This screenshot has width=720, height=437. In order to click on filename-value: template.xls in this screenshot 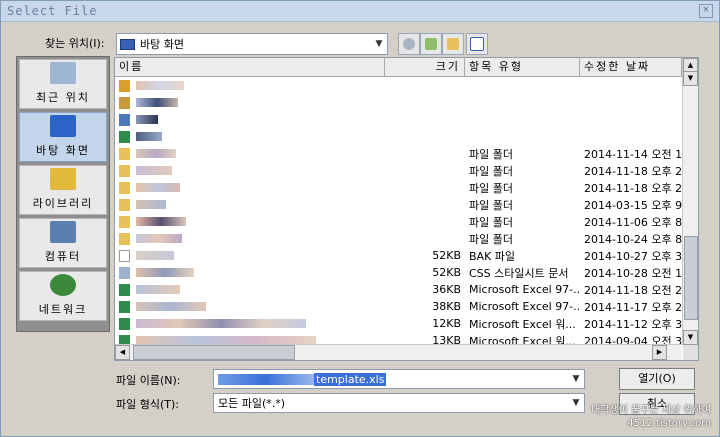, I will do `click(350, 379)`.